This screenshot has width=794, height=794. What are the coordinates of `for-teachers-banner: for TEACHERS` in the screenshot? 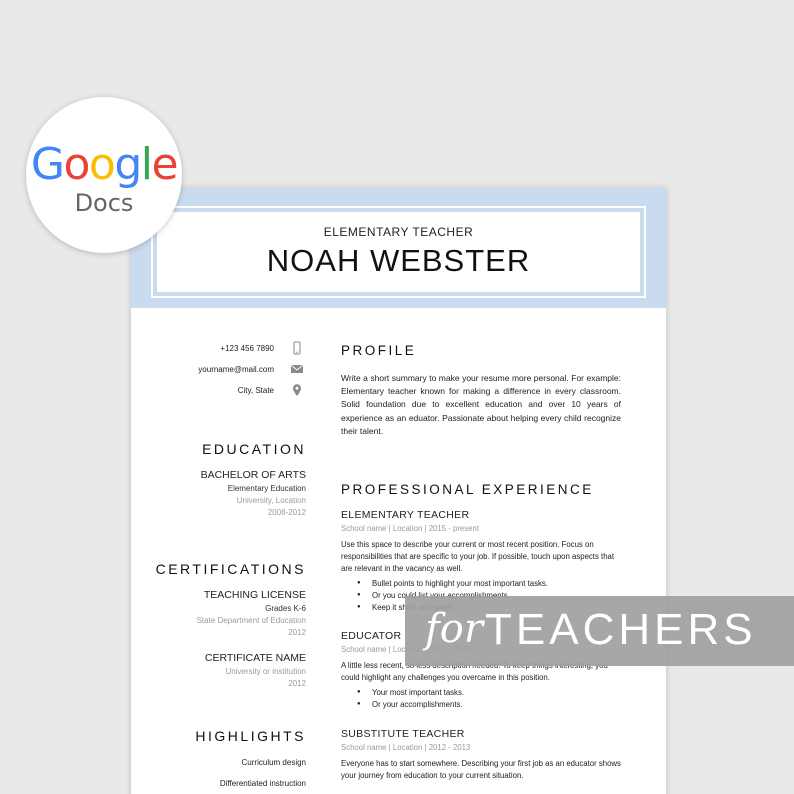 It's located at (599, 631).